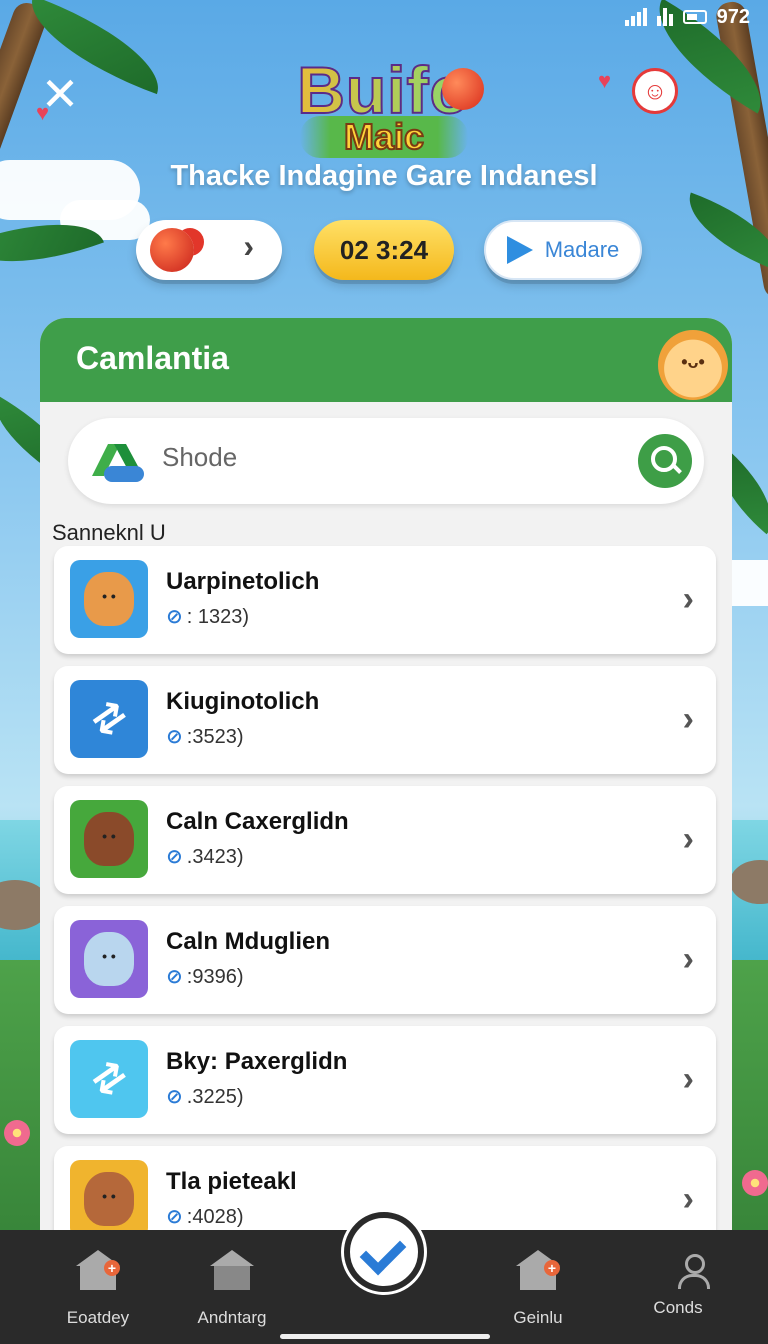  I want to click on list-item-title: Bky: Paxerglidn, so click(257, 1061).